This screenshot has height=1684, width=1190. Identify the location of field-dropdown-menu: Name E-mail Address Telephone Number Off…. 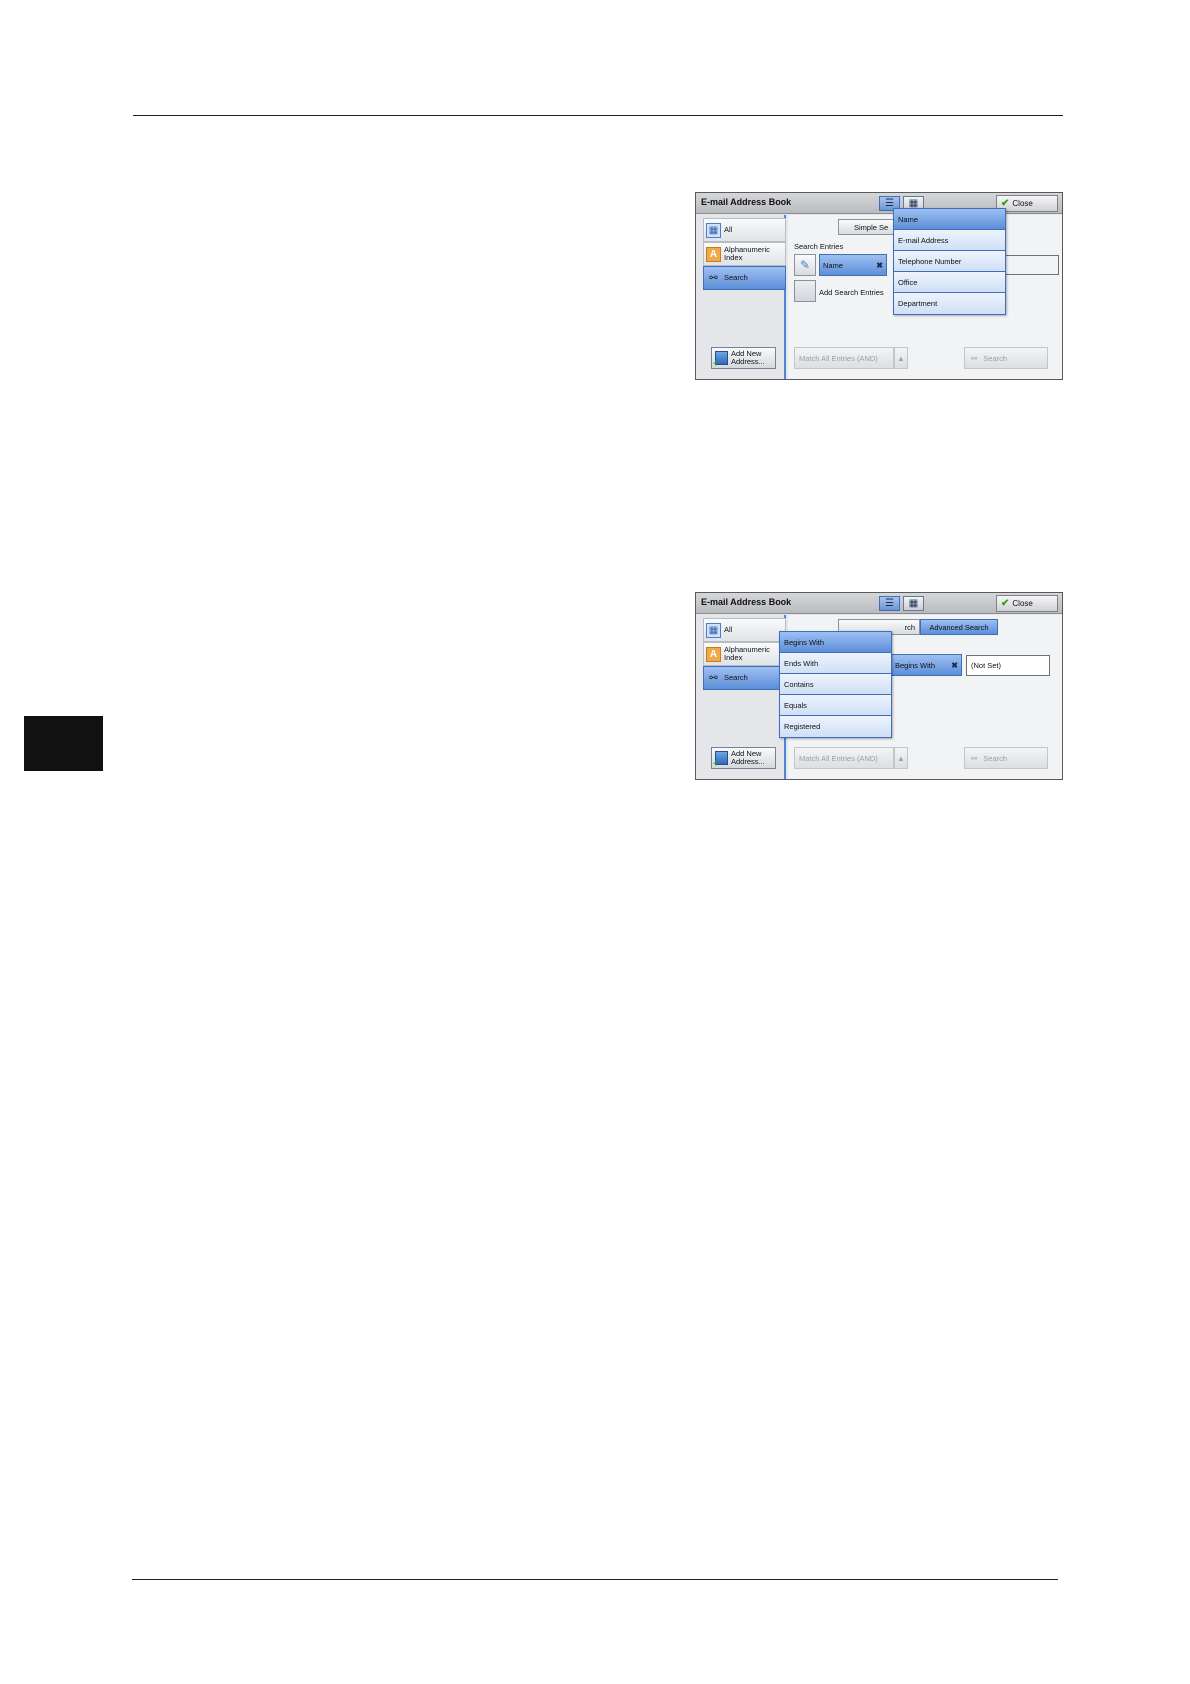
(949, 261).